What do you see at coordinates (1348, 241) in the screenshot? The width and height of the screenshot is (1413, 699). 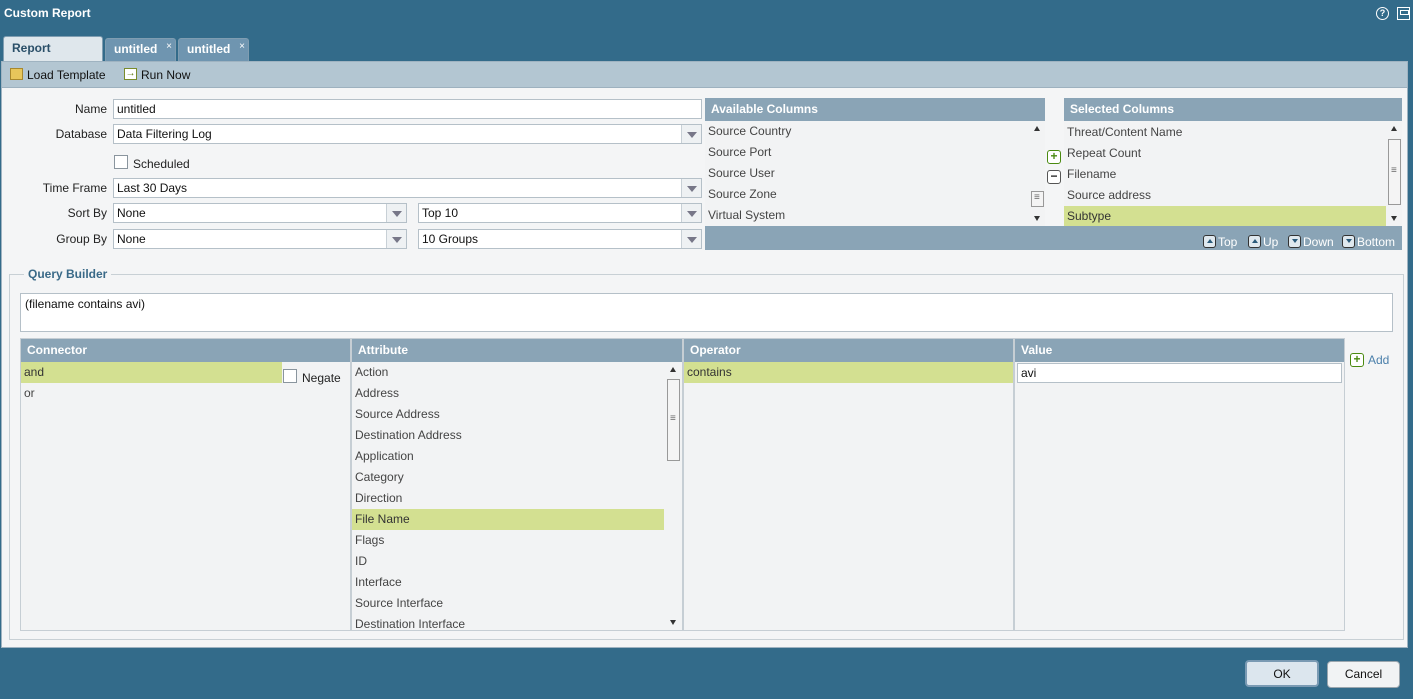 I see `move-bottom-icon` at bounding box center [1348, 241].